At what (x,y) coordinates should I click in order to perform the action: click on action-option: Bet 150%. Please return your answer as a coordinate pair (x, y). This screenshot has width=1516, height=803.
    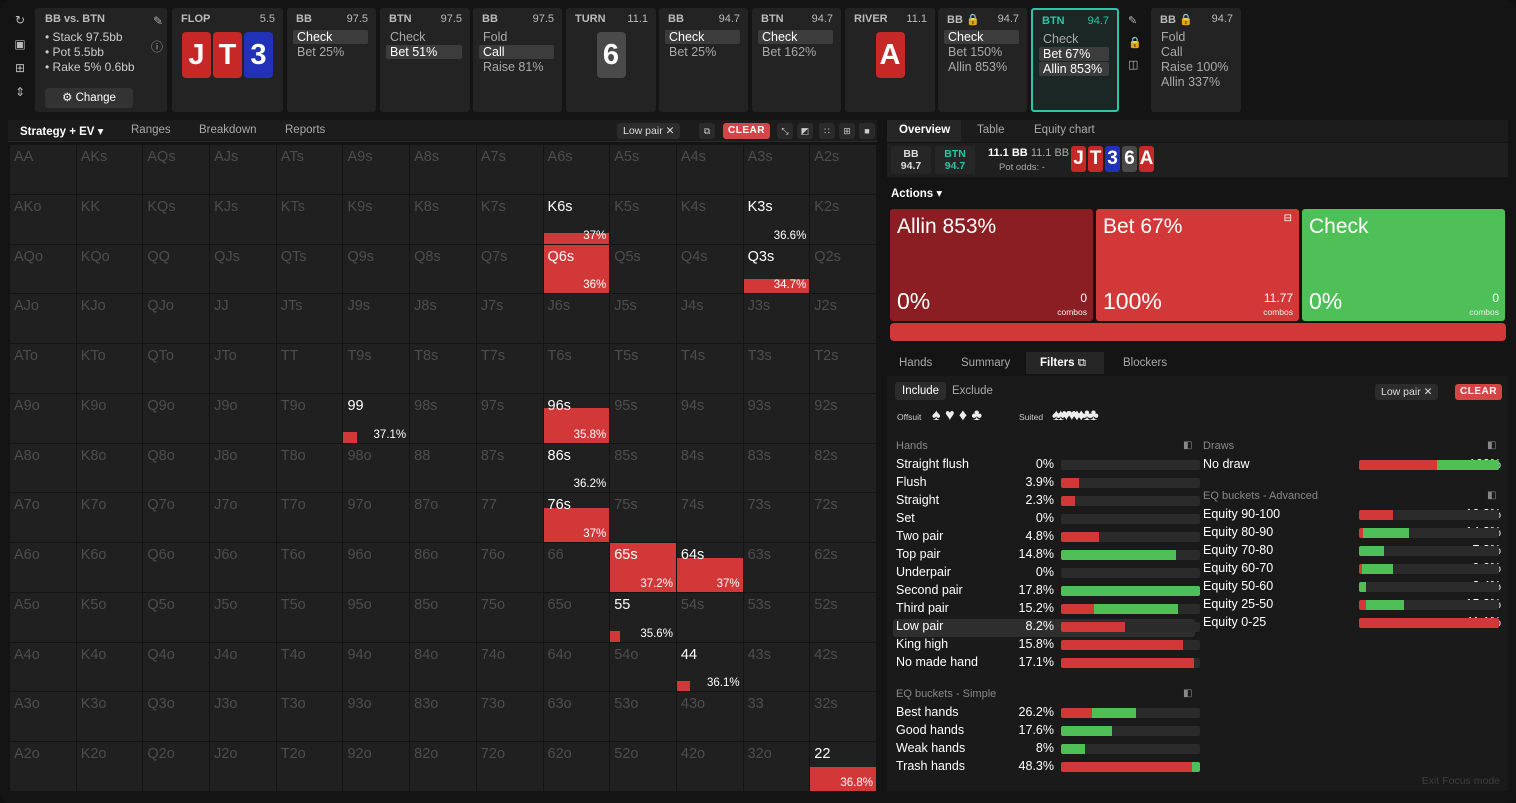
    Looking at the image, I should click on (981, 52).